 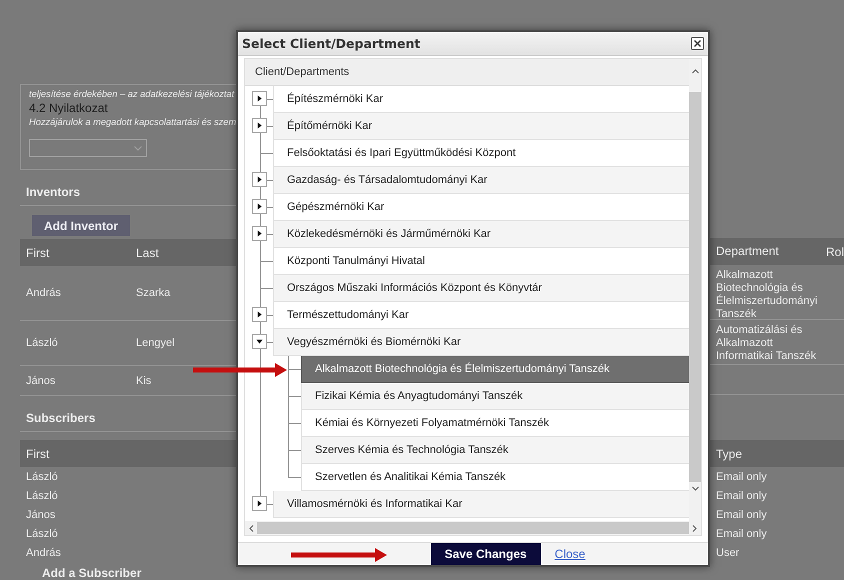 I want to click on add-inventor-button: Add Inventor, so click(x=81, y=225).